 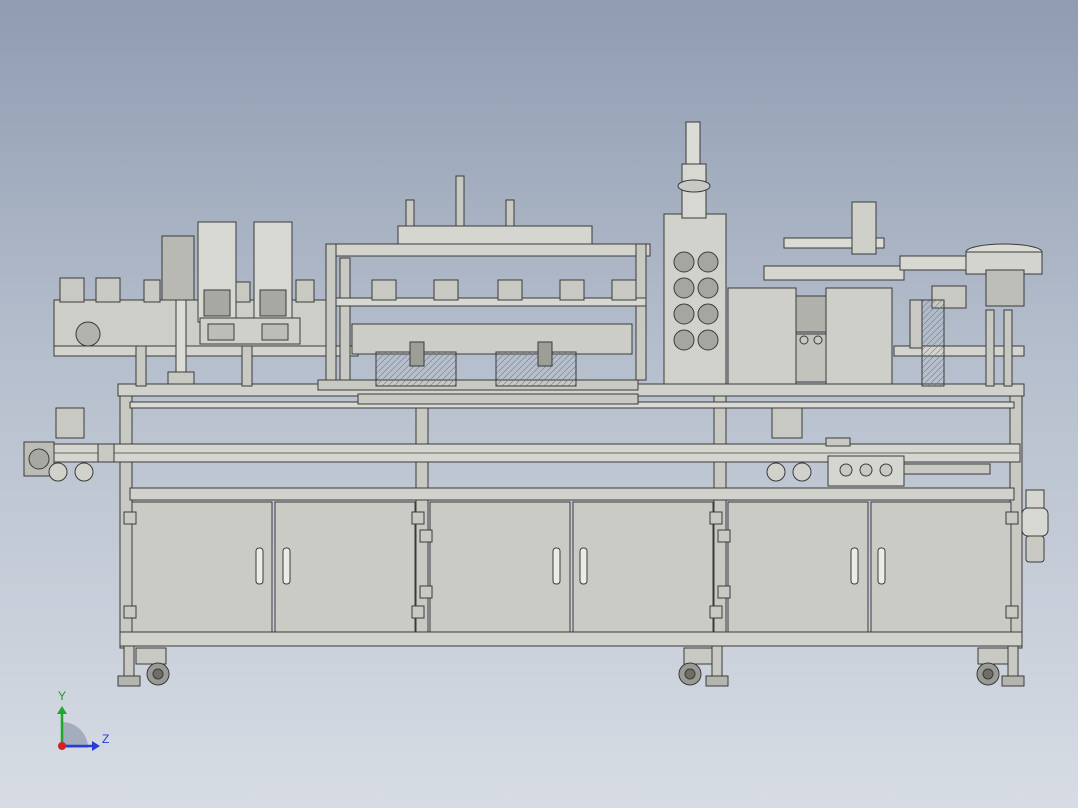 I want to click on cabinet-doors, so click(x=571, y=567).